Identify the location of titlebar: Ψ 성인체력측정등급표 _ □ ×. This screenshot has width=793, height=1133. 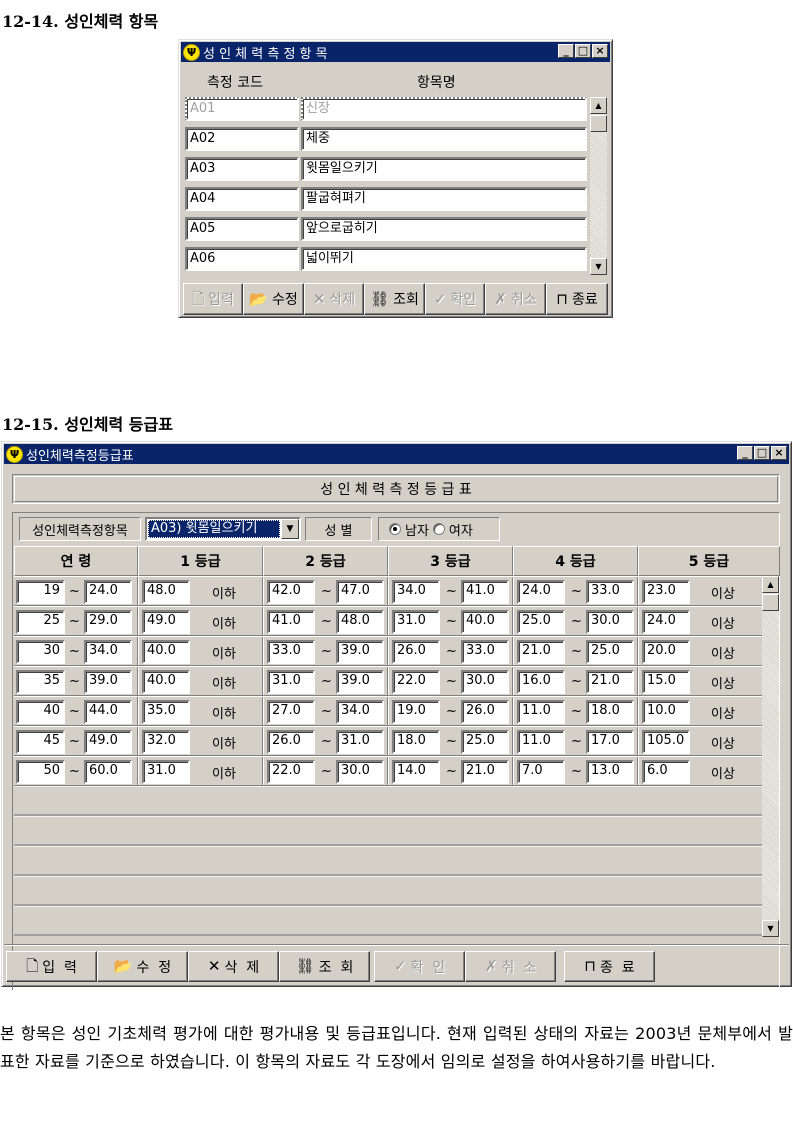
(396, 454).